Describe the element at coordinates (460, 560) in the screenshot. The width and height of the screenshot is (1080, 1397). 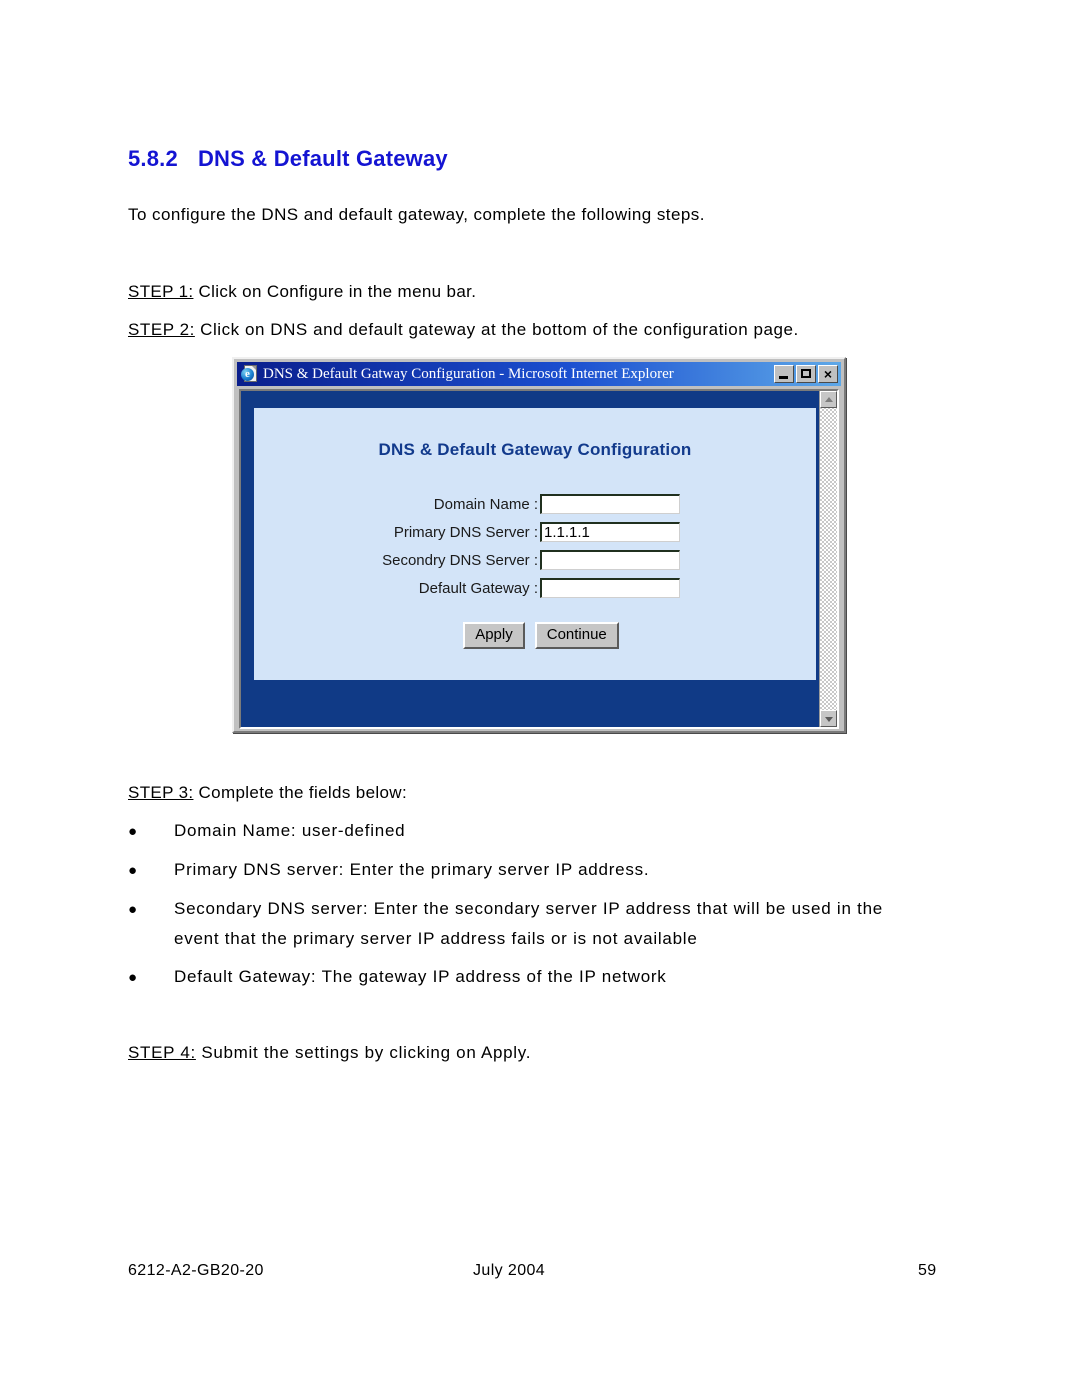
I see `secondary-dns-label: Secondry DNS Server :` at that location.